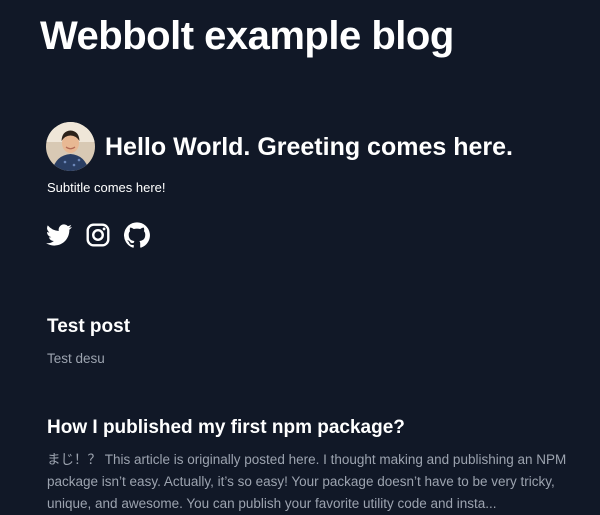 Image resolution: width=600 pixels, height=515 pixels. I want to click on twitter-icon, so click(59, 235).